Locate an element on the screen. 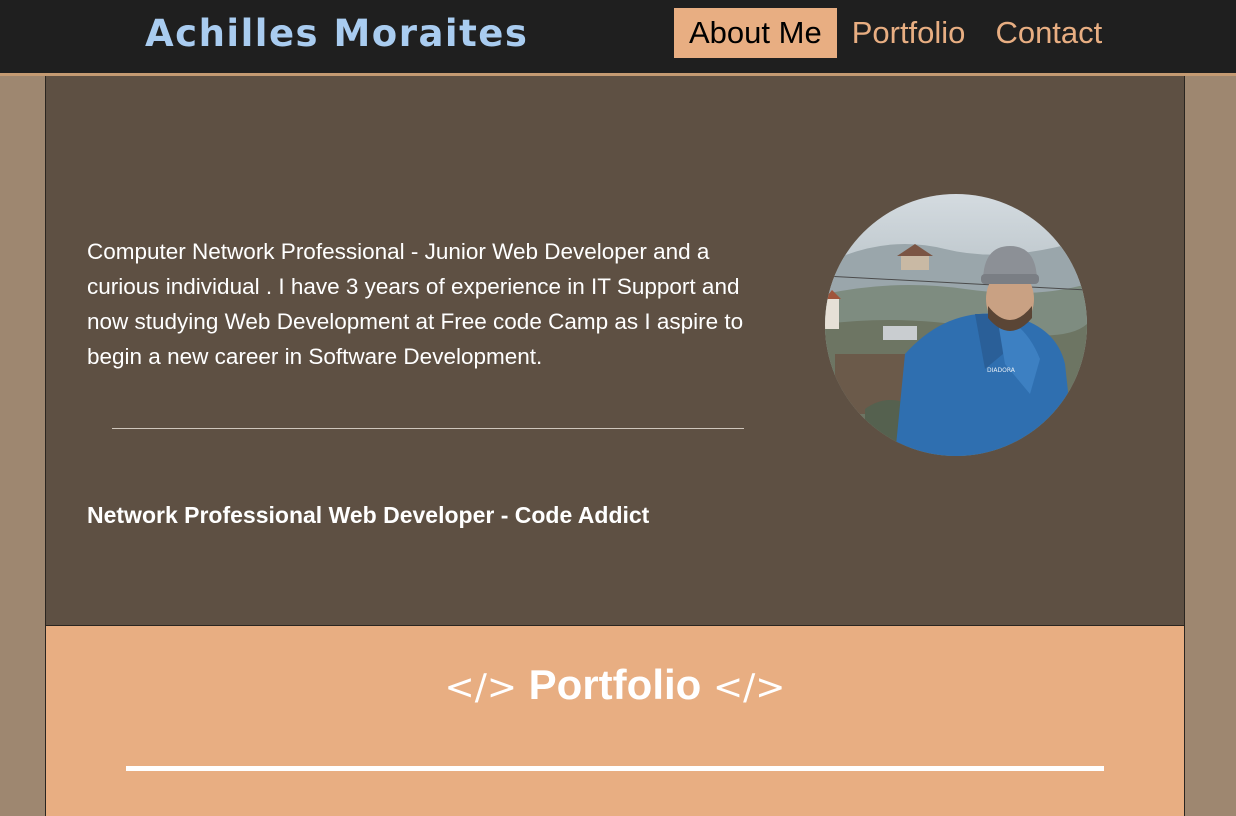  brand-name: Achilles Moraites is located at coordinates (336, 34).